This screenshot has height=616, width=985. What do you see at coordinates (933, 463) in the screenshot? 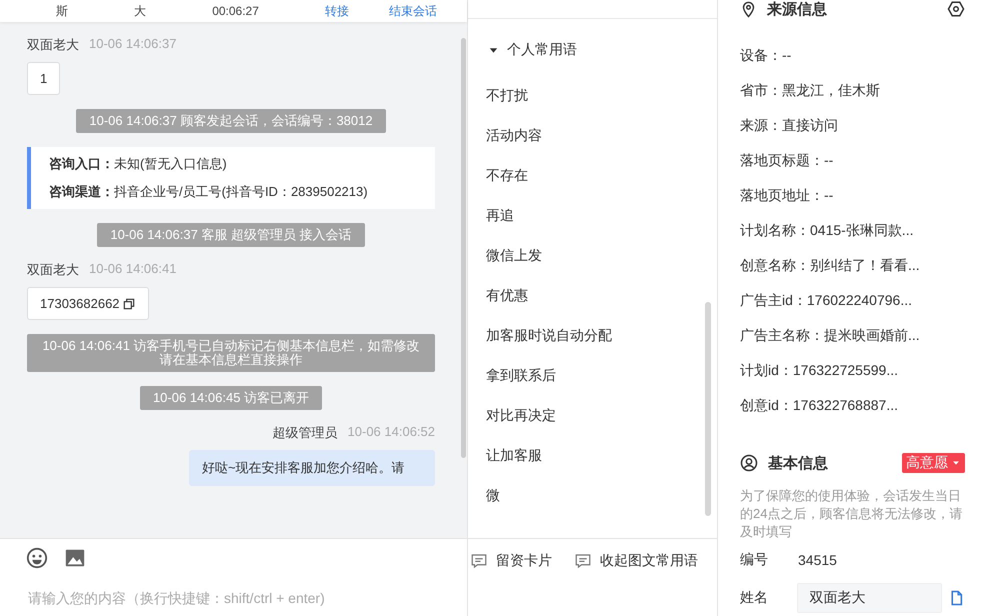
I see `intent-dropdown: 高意愿` at bounding box center [933, 463].